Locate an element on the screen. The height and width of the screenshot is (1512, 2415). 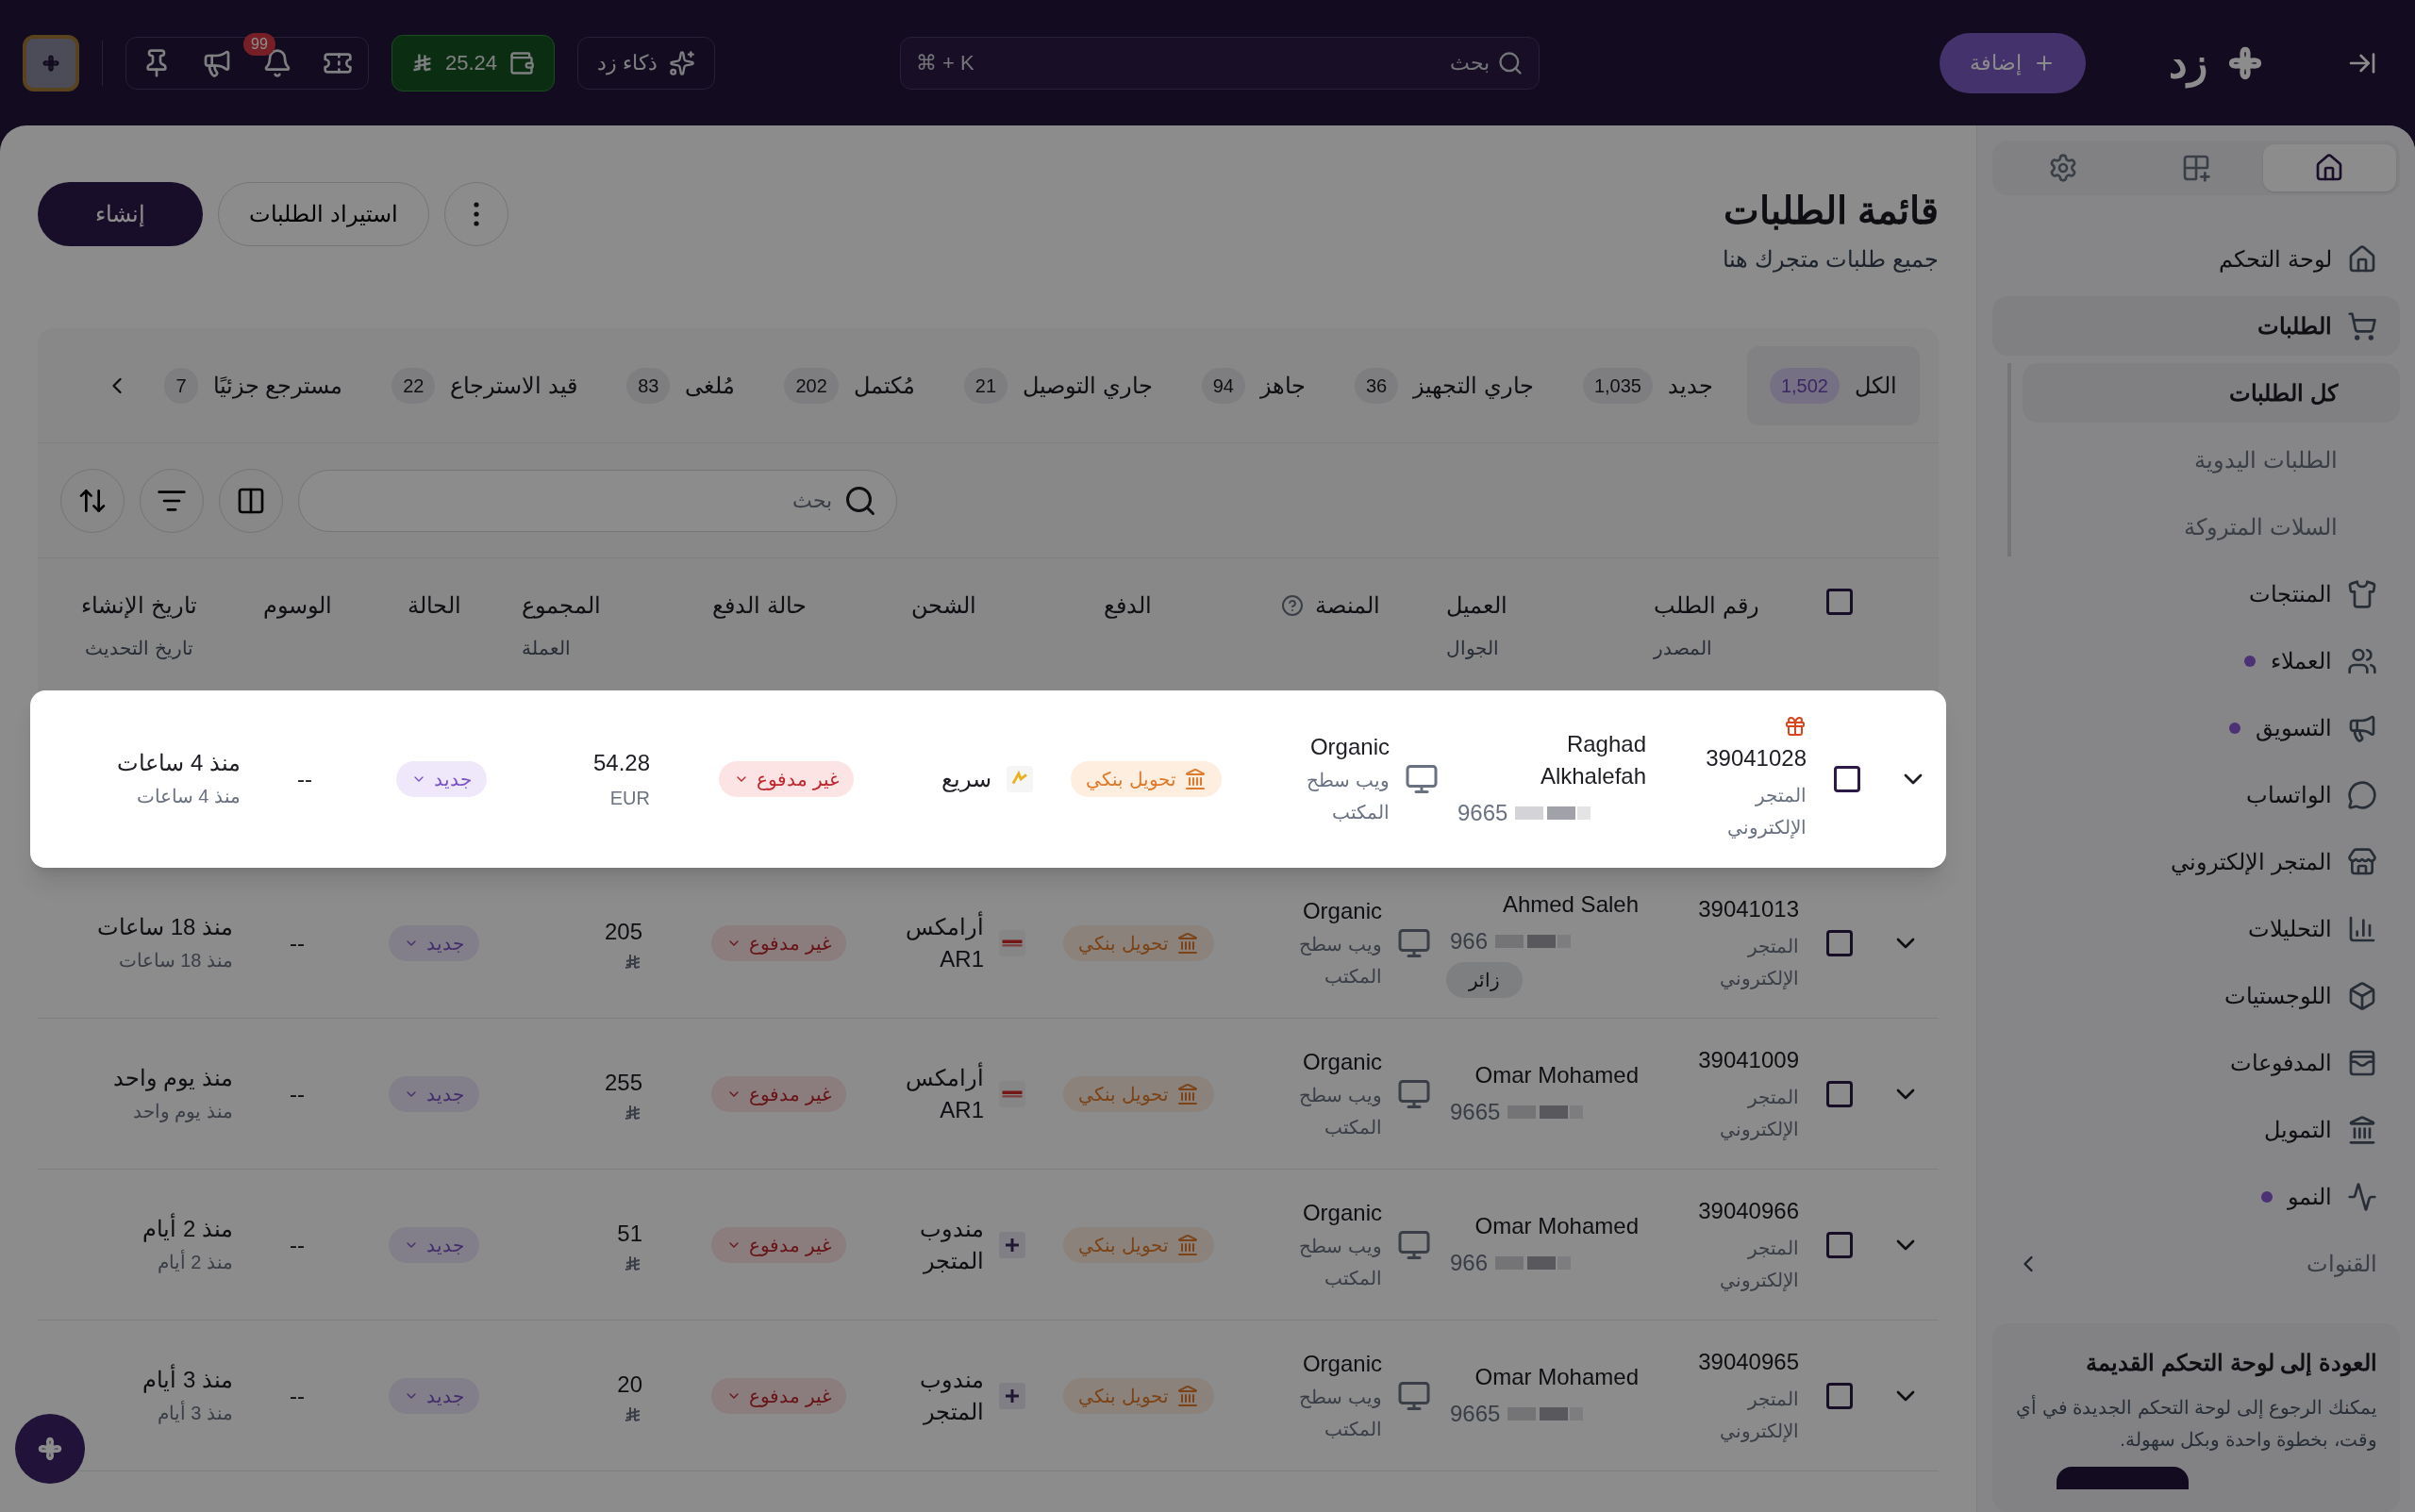
sidebar-subitem: السلات المتروكة is located at coordinates (2211, 527).